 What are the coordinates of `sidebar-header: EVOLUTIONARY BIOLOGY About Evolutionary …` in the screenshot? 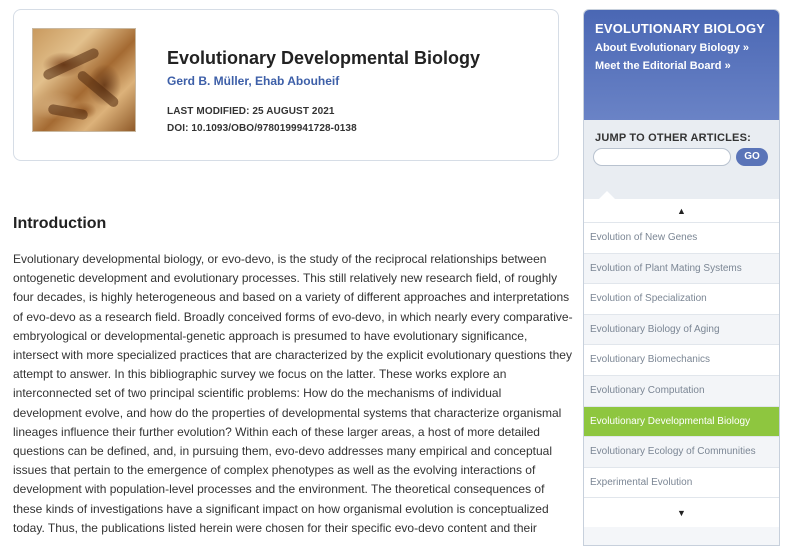 It's located at (681, 65).